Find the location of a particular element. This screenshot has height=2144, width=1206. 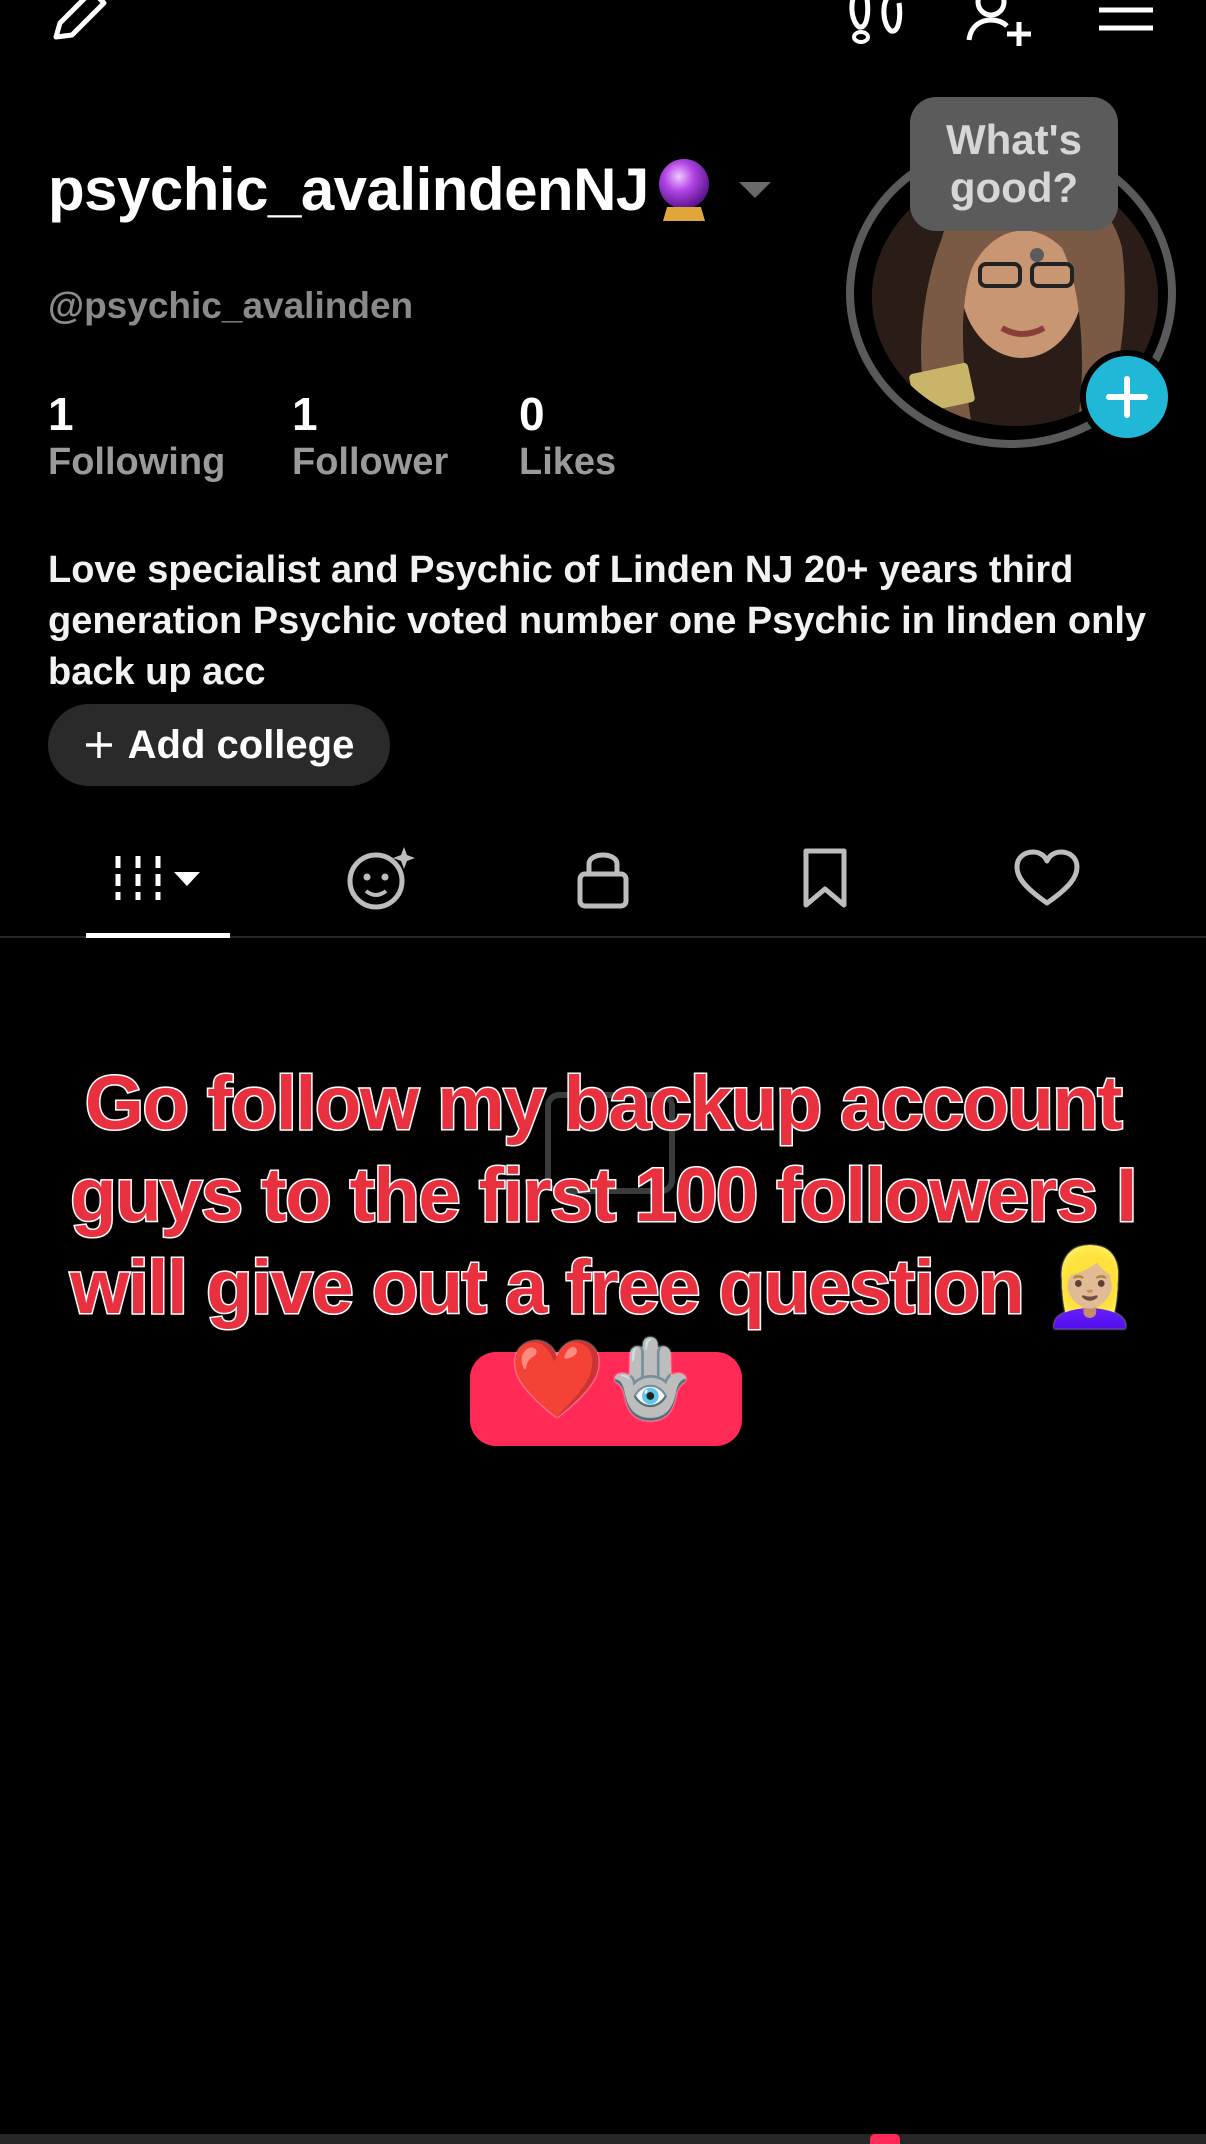

likes-count: 0 is located at coordinates (532, 414).